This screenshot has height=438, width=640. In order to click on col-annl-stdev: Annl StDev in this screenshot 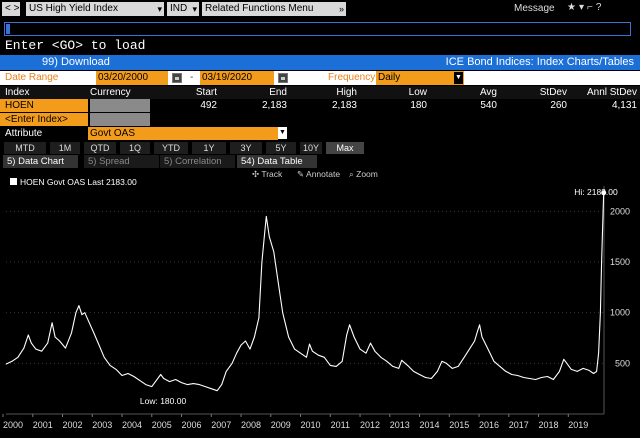, I will do `click(611, 92)`.